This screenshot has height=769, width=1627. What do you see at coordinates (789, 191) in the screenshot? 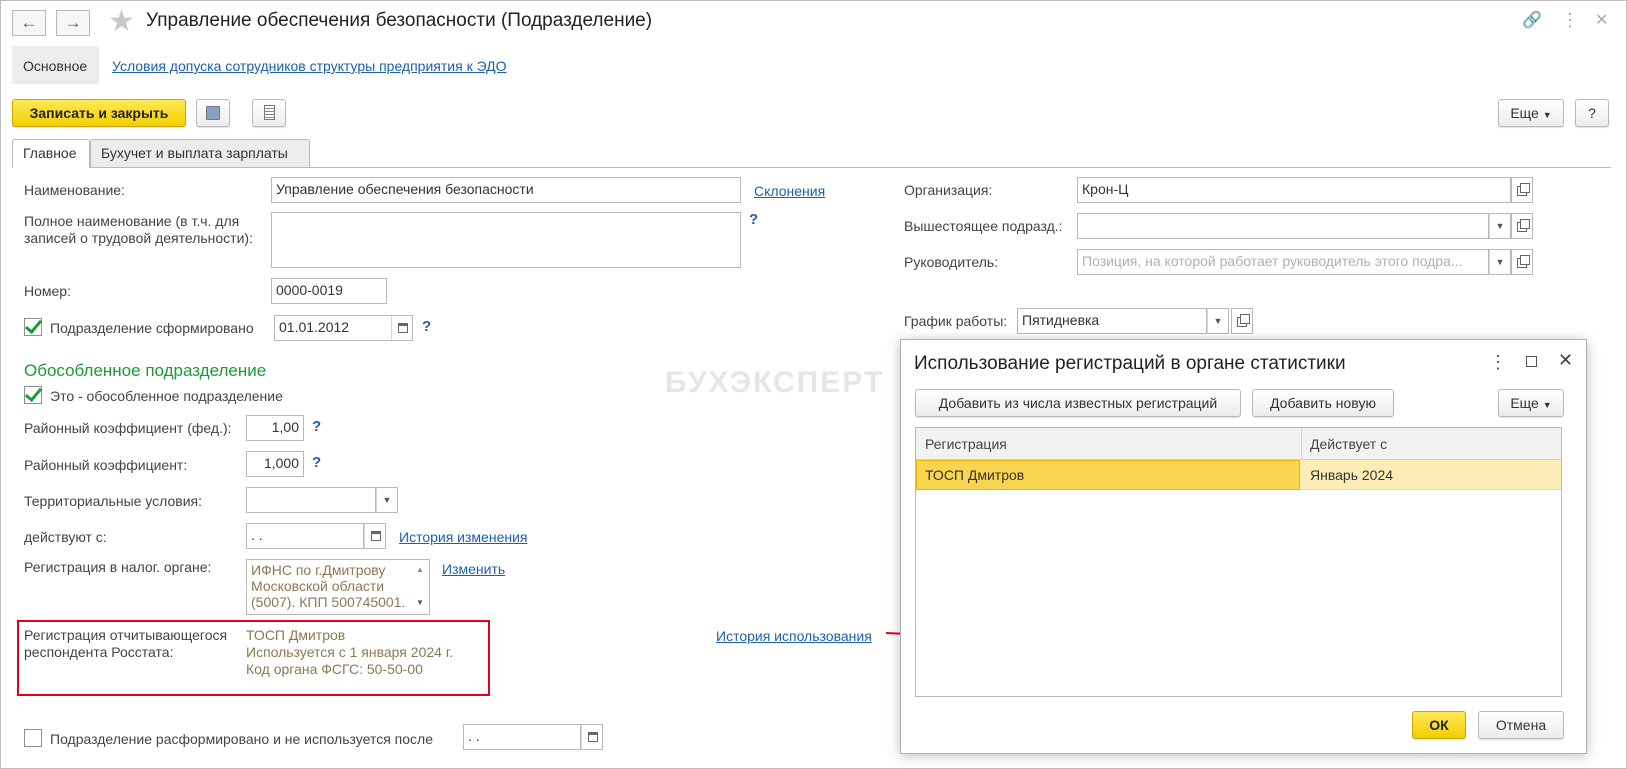
I see `declensions-link: Склонения` at bounding box center [789, 191].